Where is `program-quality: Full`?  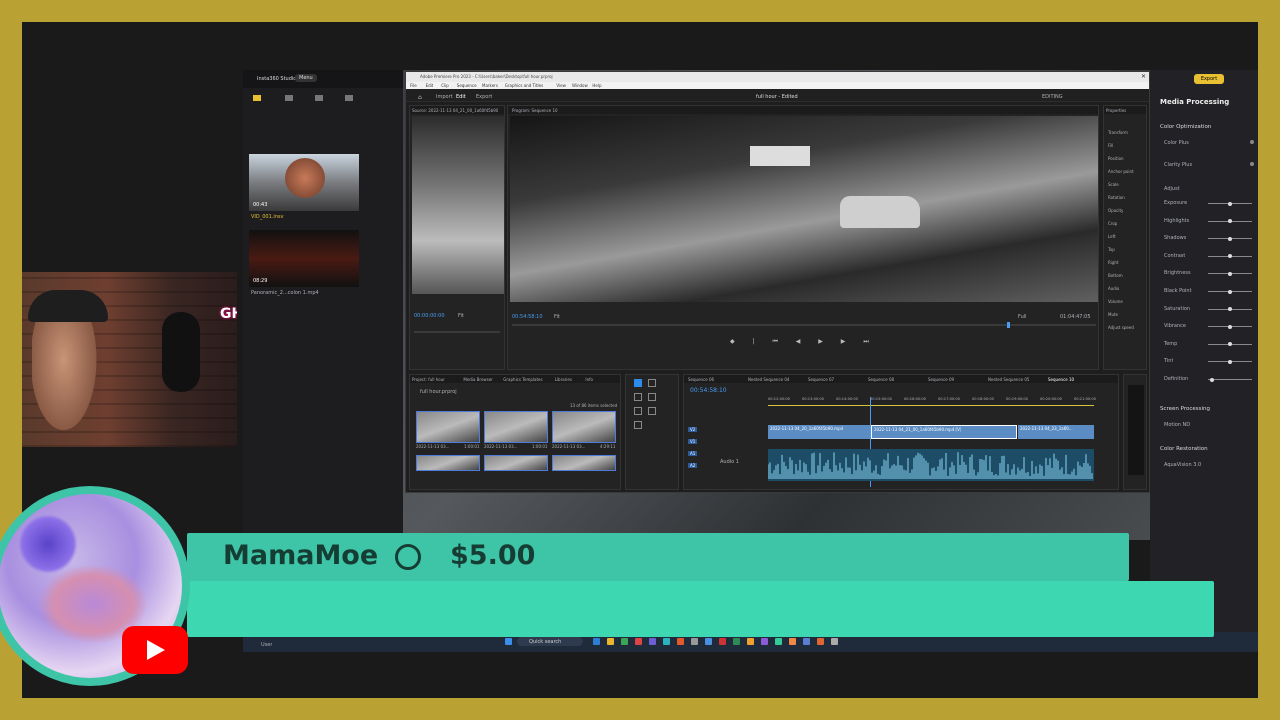
program-quality: Full is located at coordinates (1022, 317).